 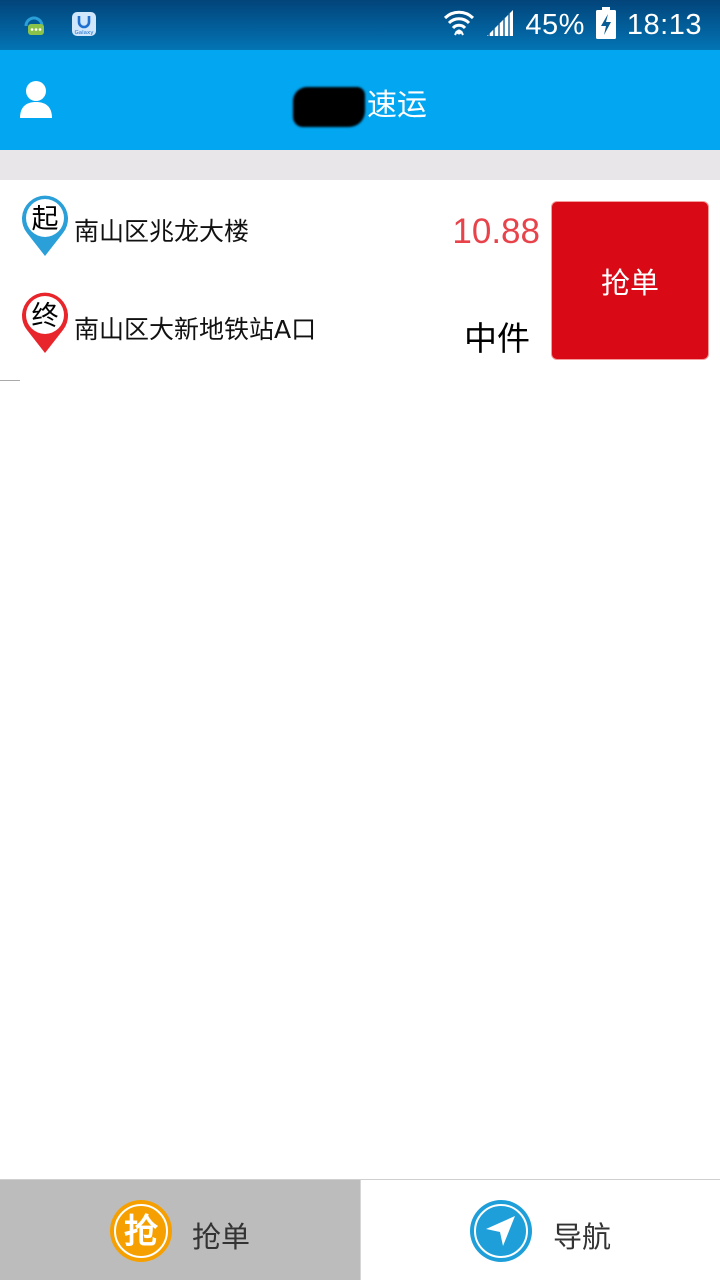 I want to click on list-top-spacer, so click(x=360, y=165).